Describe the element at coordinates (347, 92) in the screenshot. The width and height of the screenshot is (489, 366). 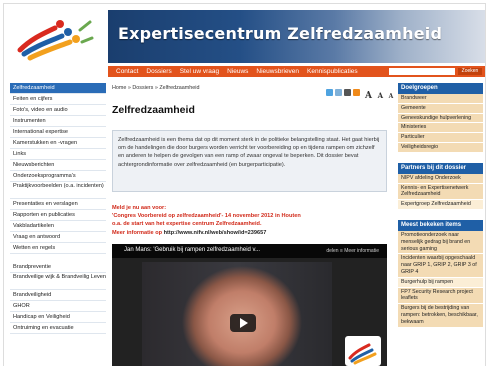
I see `print-icon` at that location.